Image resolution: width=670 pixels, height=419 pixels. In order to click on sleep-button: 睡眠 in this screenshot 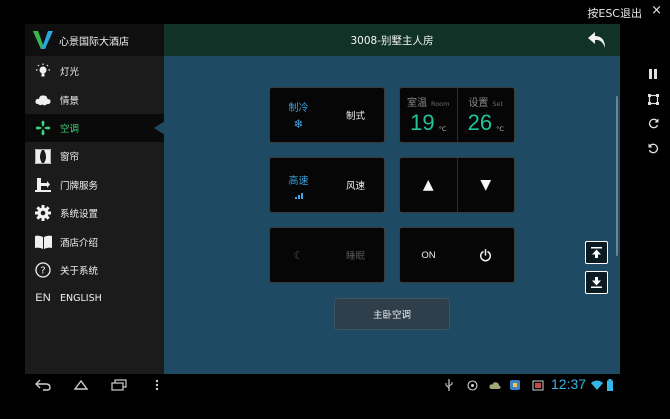, I will do `click(355, 255)`.